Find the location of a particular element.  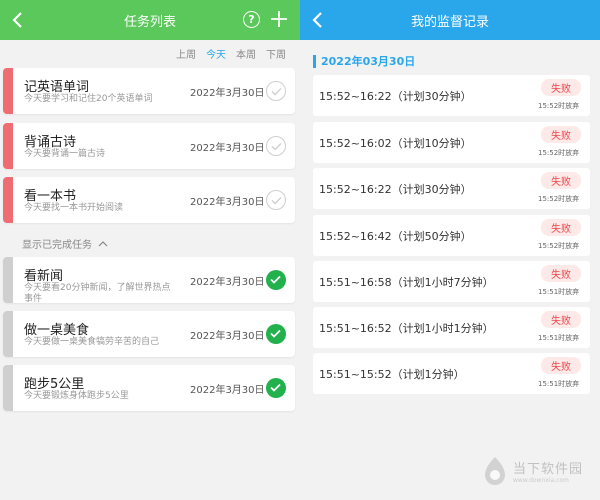

record-item: 15:51~15:52（计划1分钟） 失败 15:51时放弃 is located at coordinates (451, 373).